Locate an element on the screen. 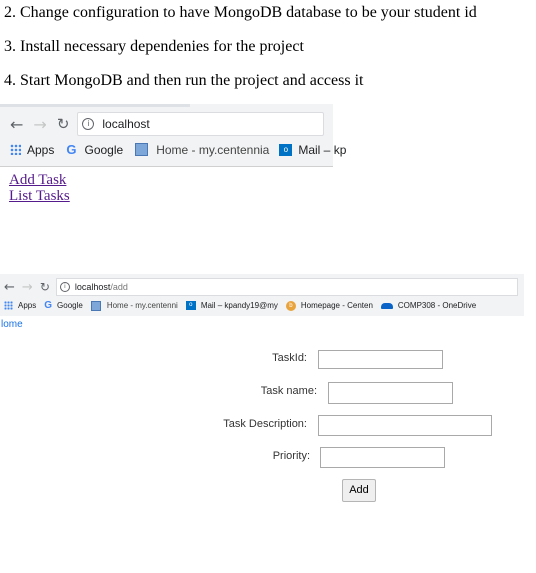  priority-label: Priority: is located at coordinates (291, 456).